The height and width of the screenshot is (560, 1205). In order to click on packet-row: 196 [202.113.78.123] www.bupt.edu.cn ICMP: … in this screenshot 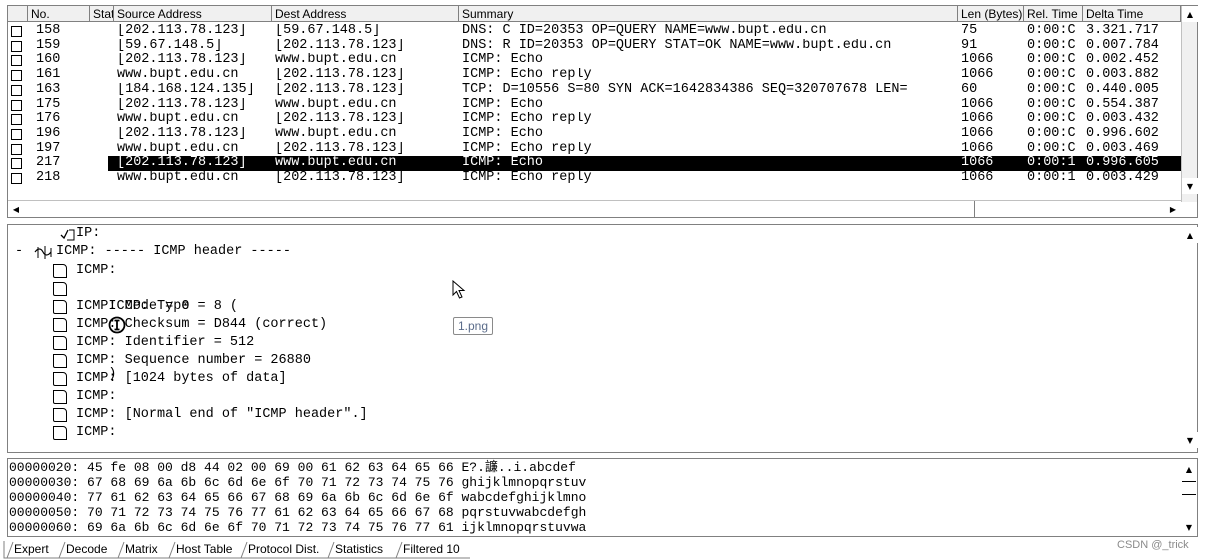, I will do `click(594, 134)`.